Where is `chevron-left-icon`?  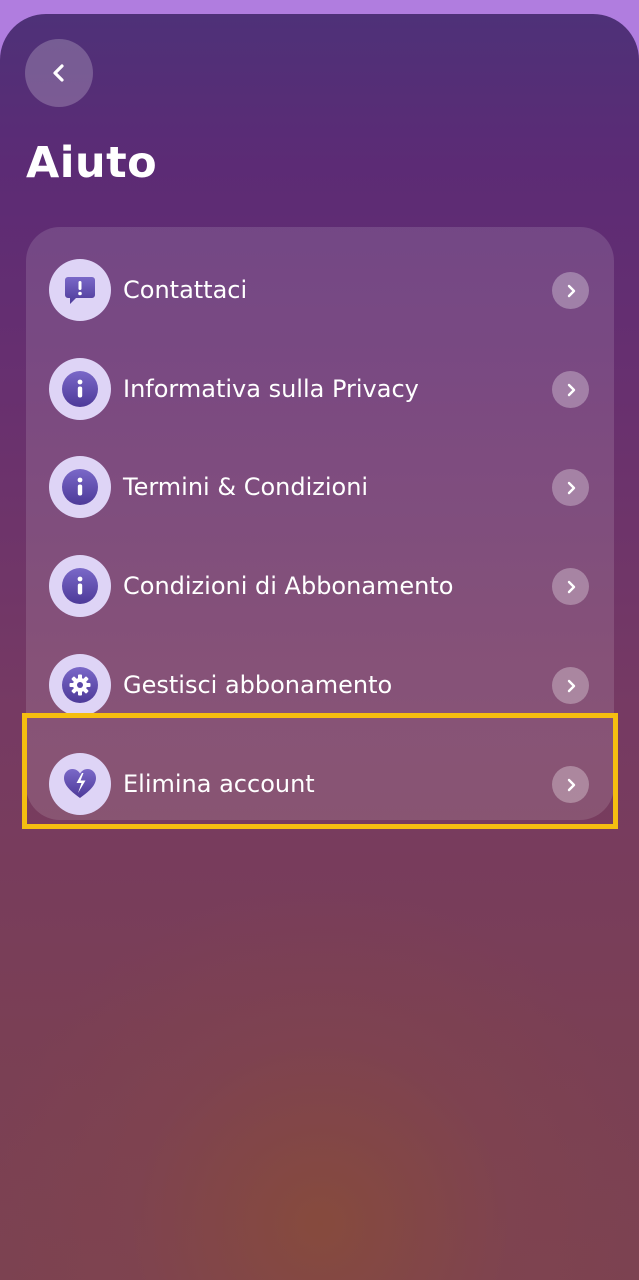
chevron-left-icon is located at coordinates (58, 73).